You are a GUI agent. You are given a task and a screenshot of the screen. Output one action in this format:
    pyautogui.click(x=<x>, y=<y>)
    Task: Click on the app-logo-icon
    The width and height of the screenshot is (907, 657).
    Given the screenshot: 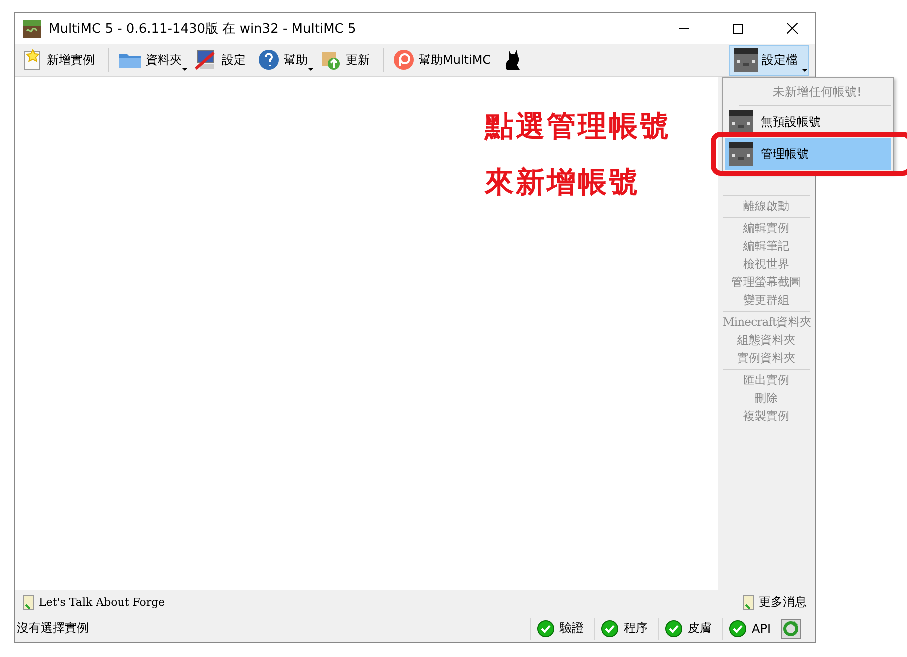 What is the action you would take?
    pyautogui.click(x=32, y=29)
    